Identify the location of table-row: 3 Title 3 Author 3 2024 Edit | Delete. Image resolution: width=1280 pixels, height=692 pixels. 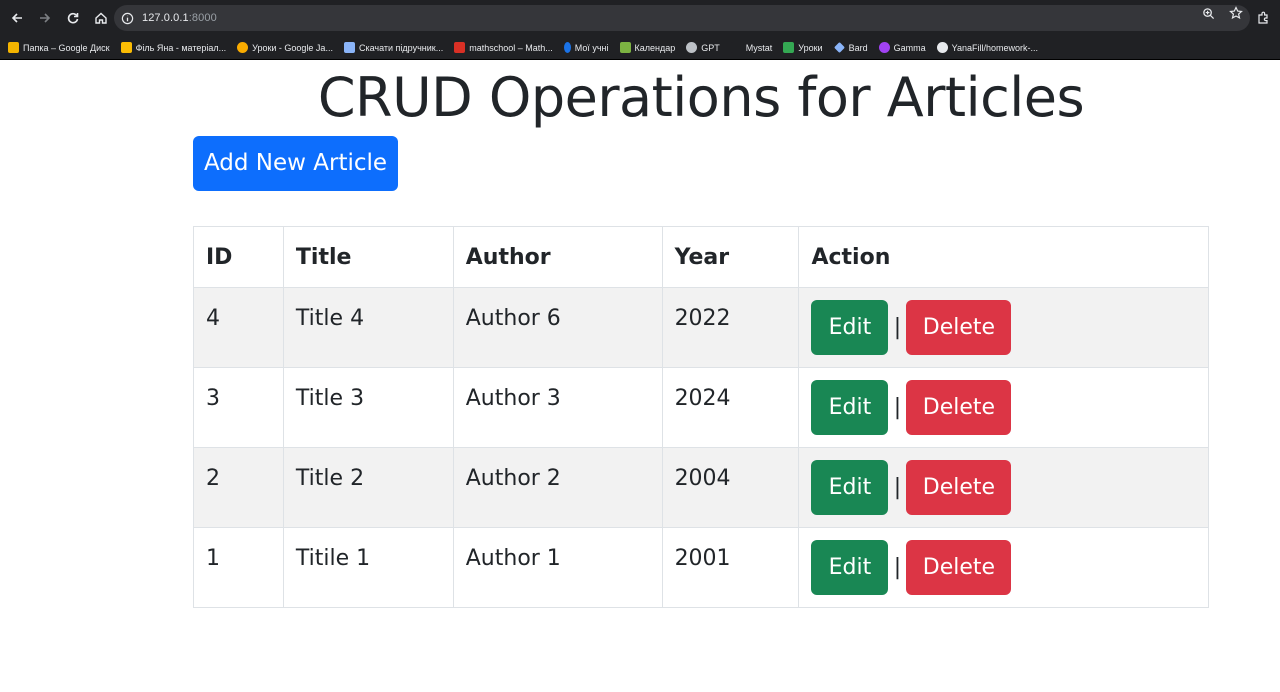
(701, 407).